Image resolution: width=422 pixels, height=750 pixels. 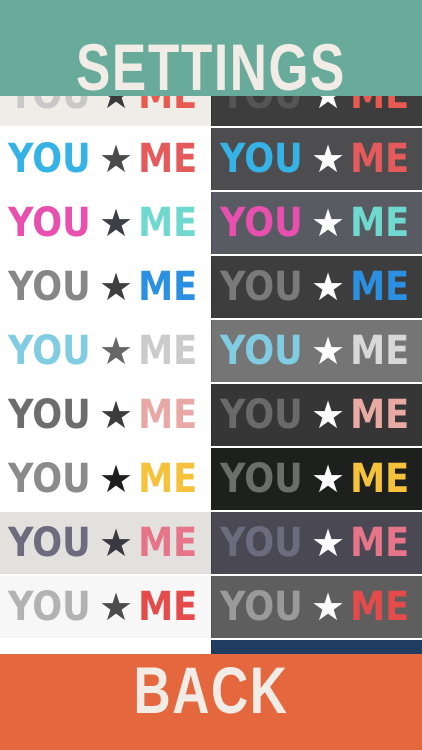 What do you see at coordinates (210, 690) in the screenshot?
I see `back-button: BACK` at bounding box center [210, 690].